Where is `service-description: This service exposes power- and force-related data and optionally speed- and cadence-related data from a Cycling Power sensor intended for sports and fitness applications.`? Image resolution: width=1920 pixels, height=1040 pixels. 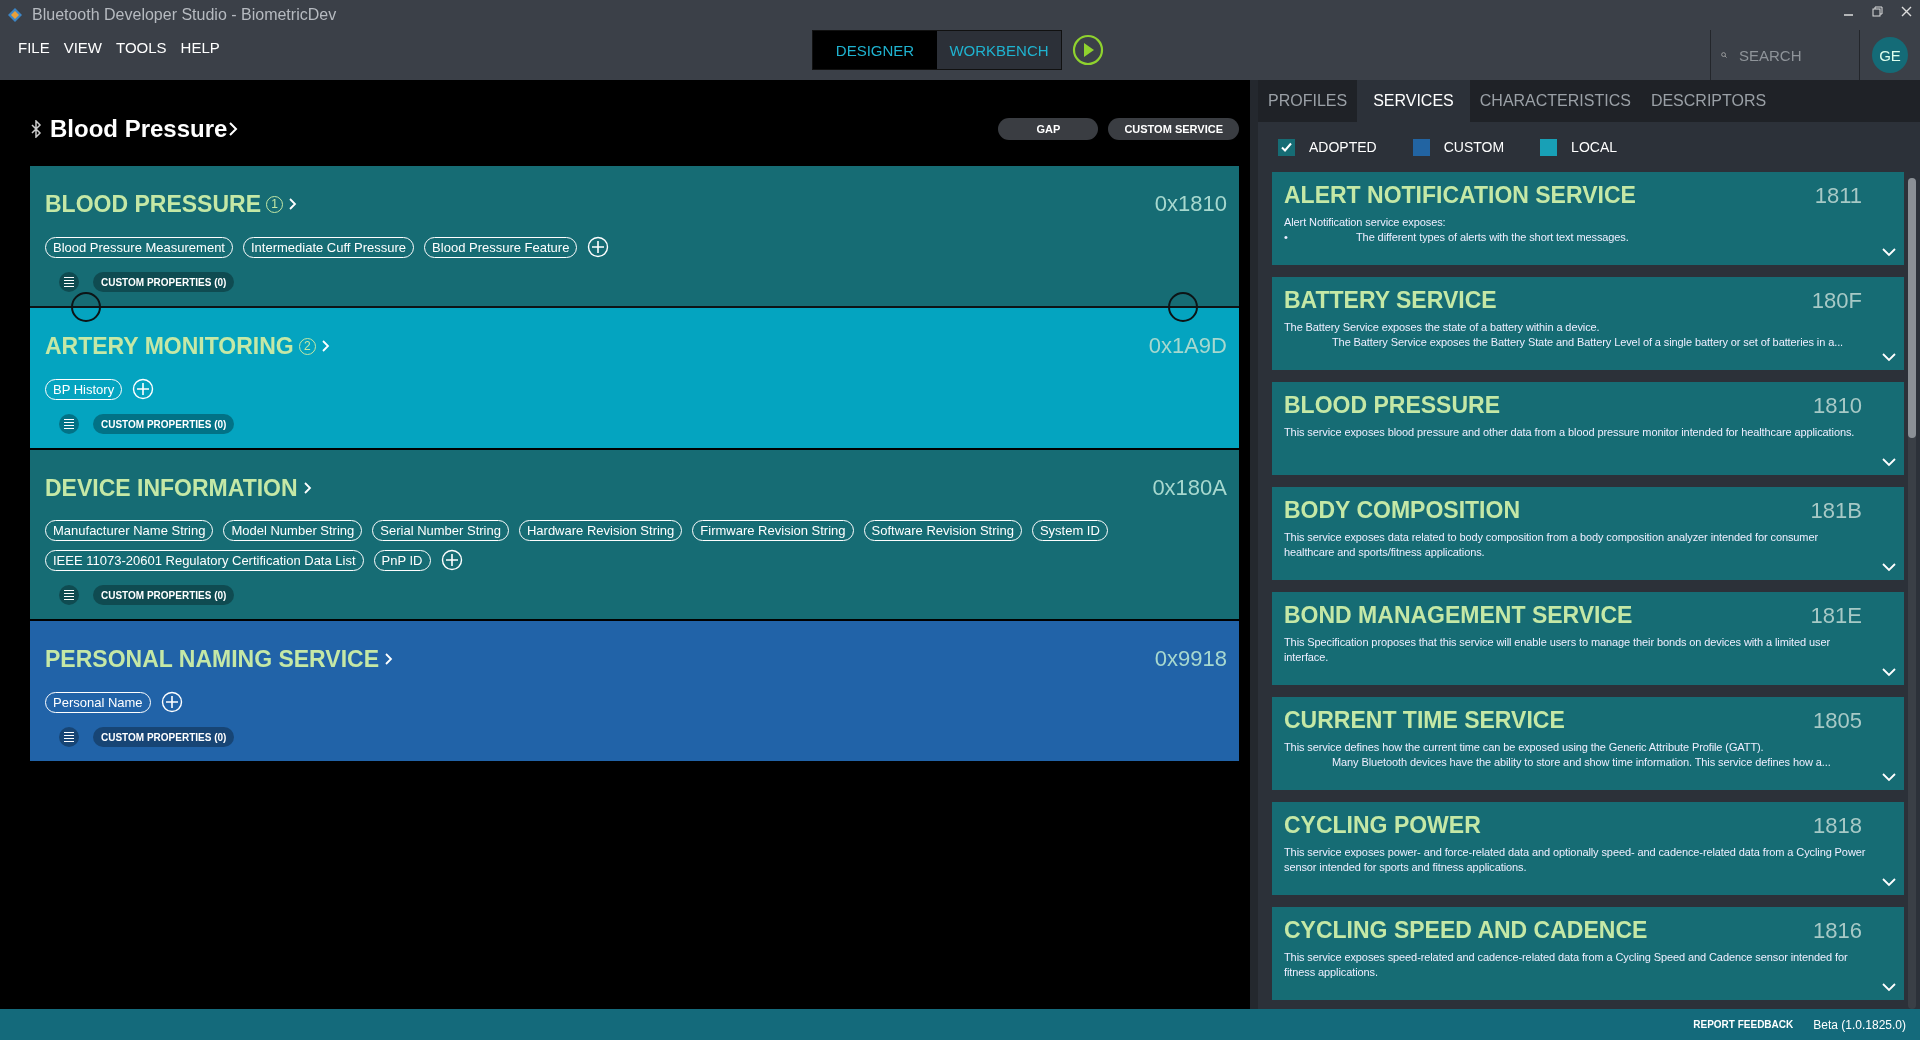
service-description: This service exposes power- and force-related data and optionally speed- and cadence-related data from a Cycling Power sensor intended for sports and fitness applications. is located at coordinates (1575, 860).